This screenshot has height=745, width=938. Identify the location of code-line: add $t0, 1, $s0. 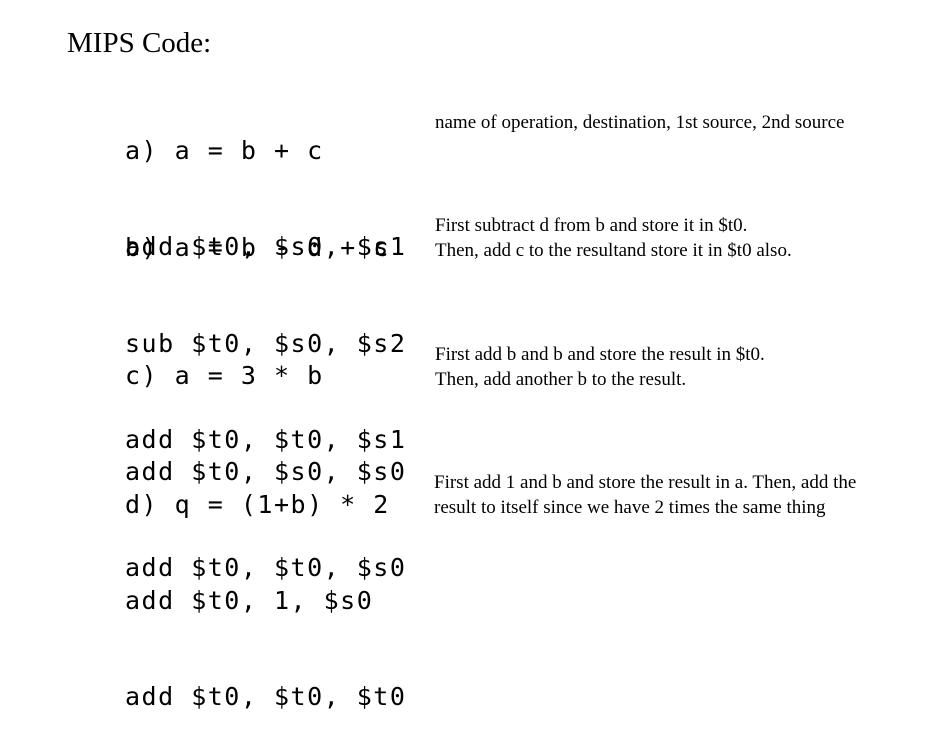
(249, 600).